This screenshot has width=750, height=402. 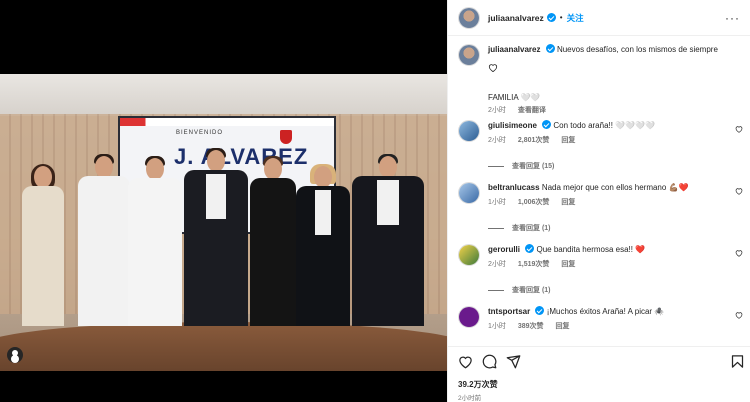 What do you see at coordinates (534, 140) in the screenshot?
I see `comment-likes: 2,801次赞` at bounding box center [534, 140].